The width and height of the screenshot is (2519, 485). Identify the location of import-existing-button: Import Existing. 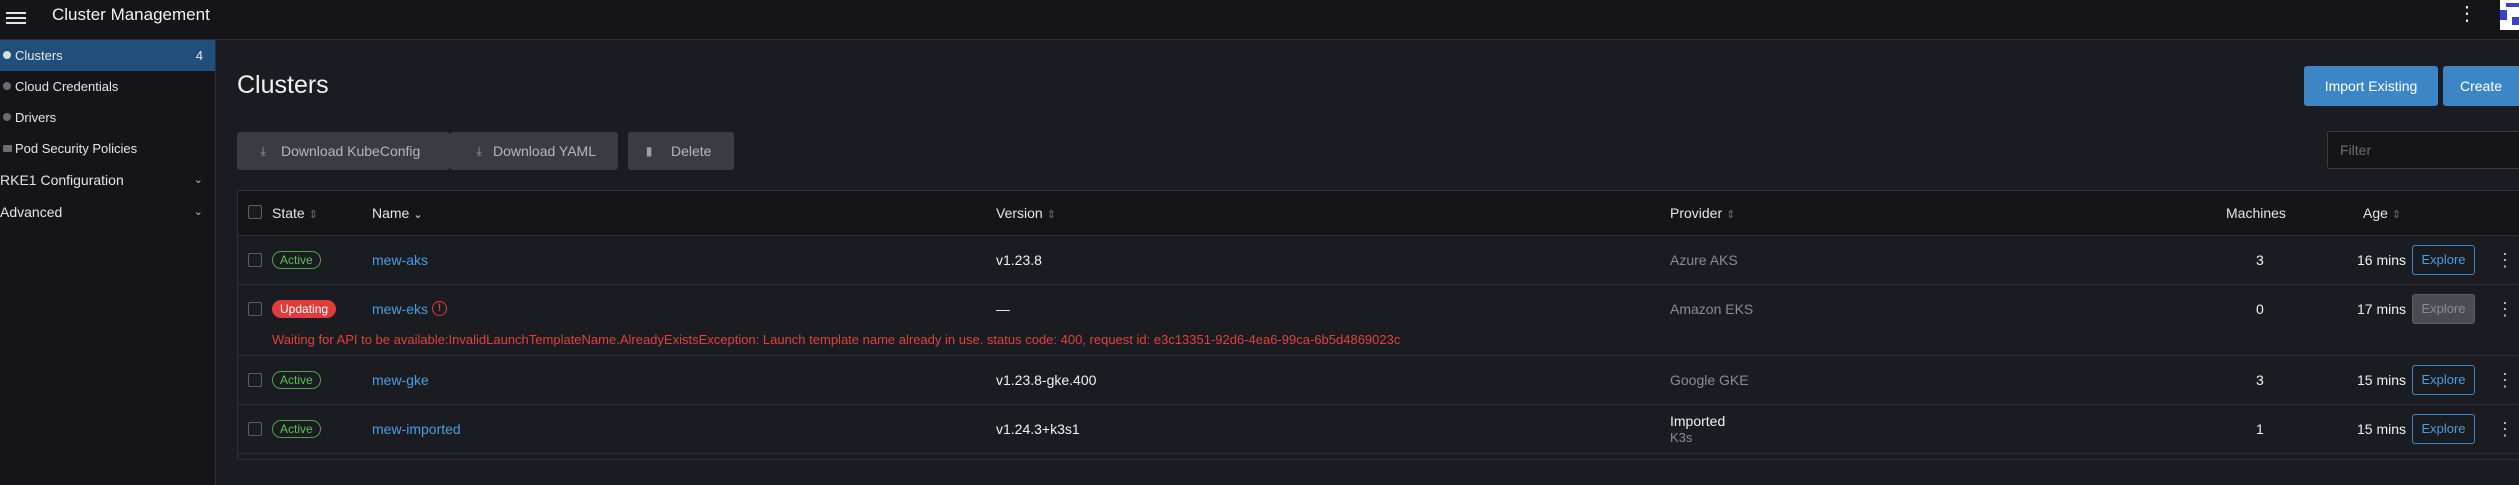
(2371, 86).